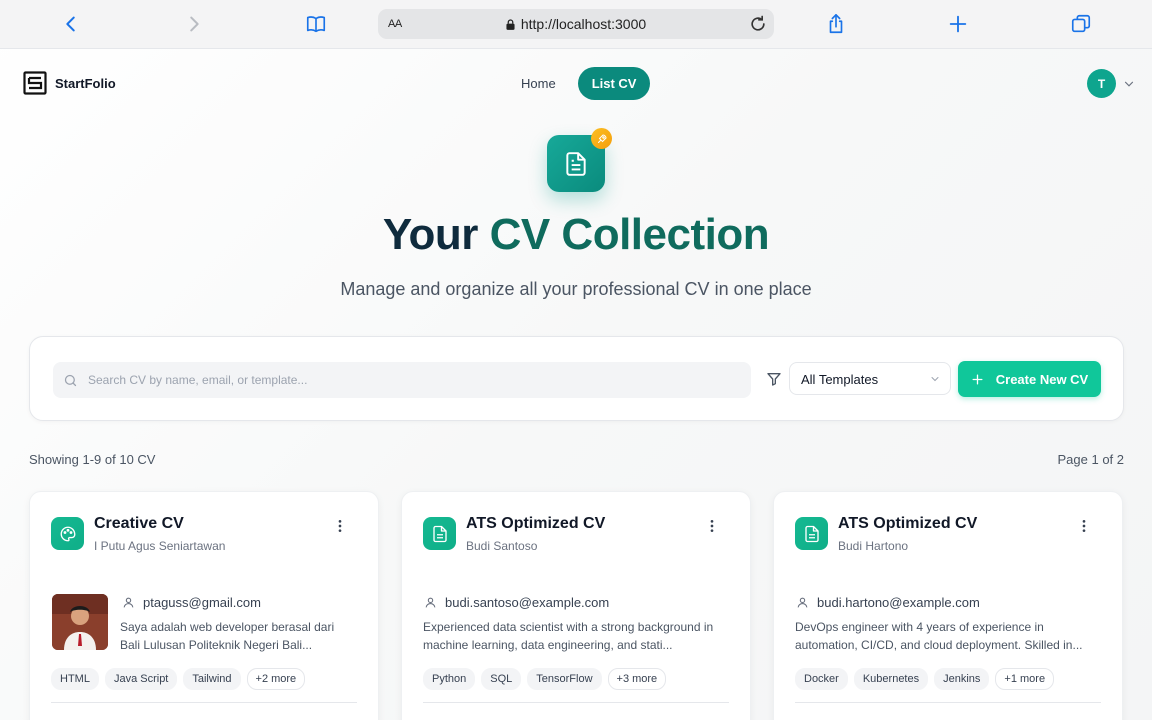 The height and width of the screenshot is (720, 1152). Describe the element at coordinates (71, 24) in the screenshot. I see `back-icon` at that location.